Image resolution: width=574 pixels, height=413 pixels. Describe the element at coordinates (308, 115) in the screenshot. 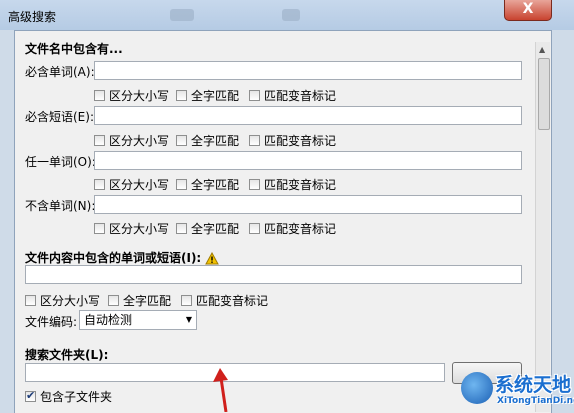

I see `must-contain-phrase-input` at that location.